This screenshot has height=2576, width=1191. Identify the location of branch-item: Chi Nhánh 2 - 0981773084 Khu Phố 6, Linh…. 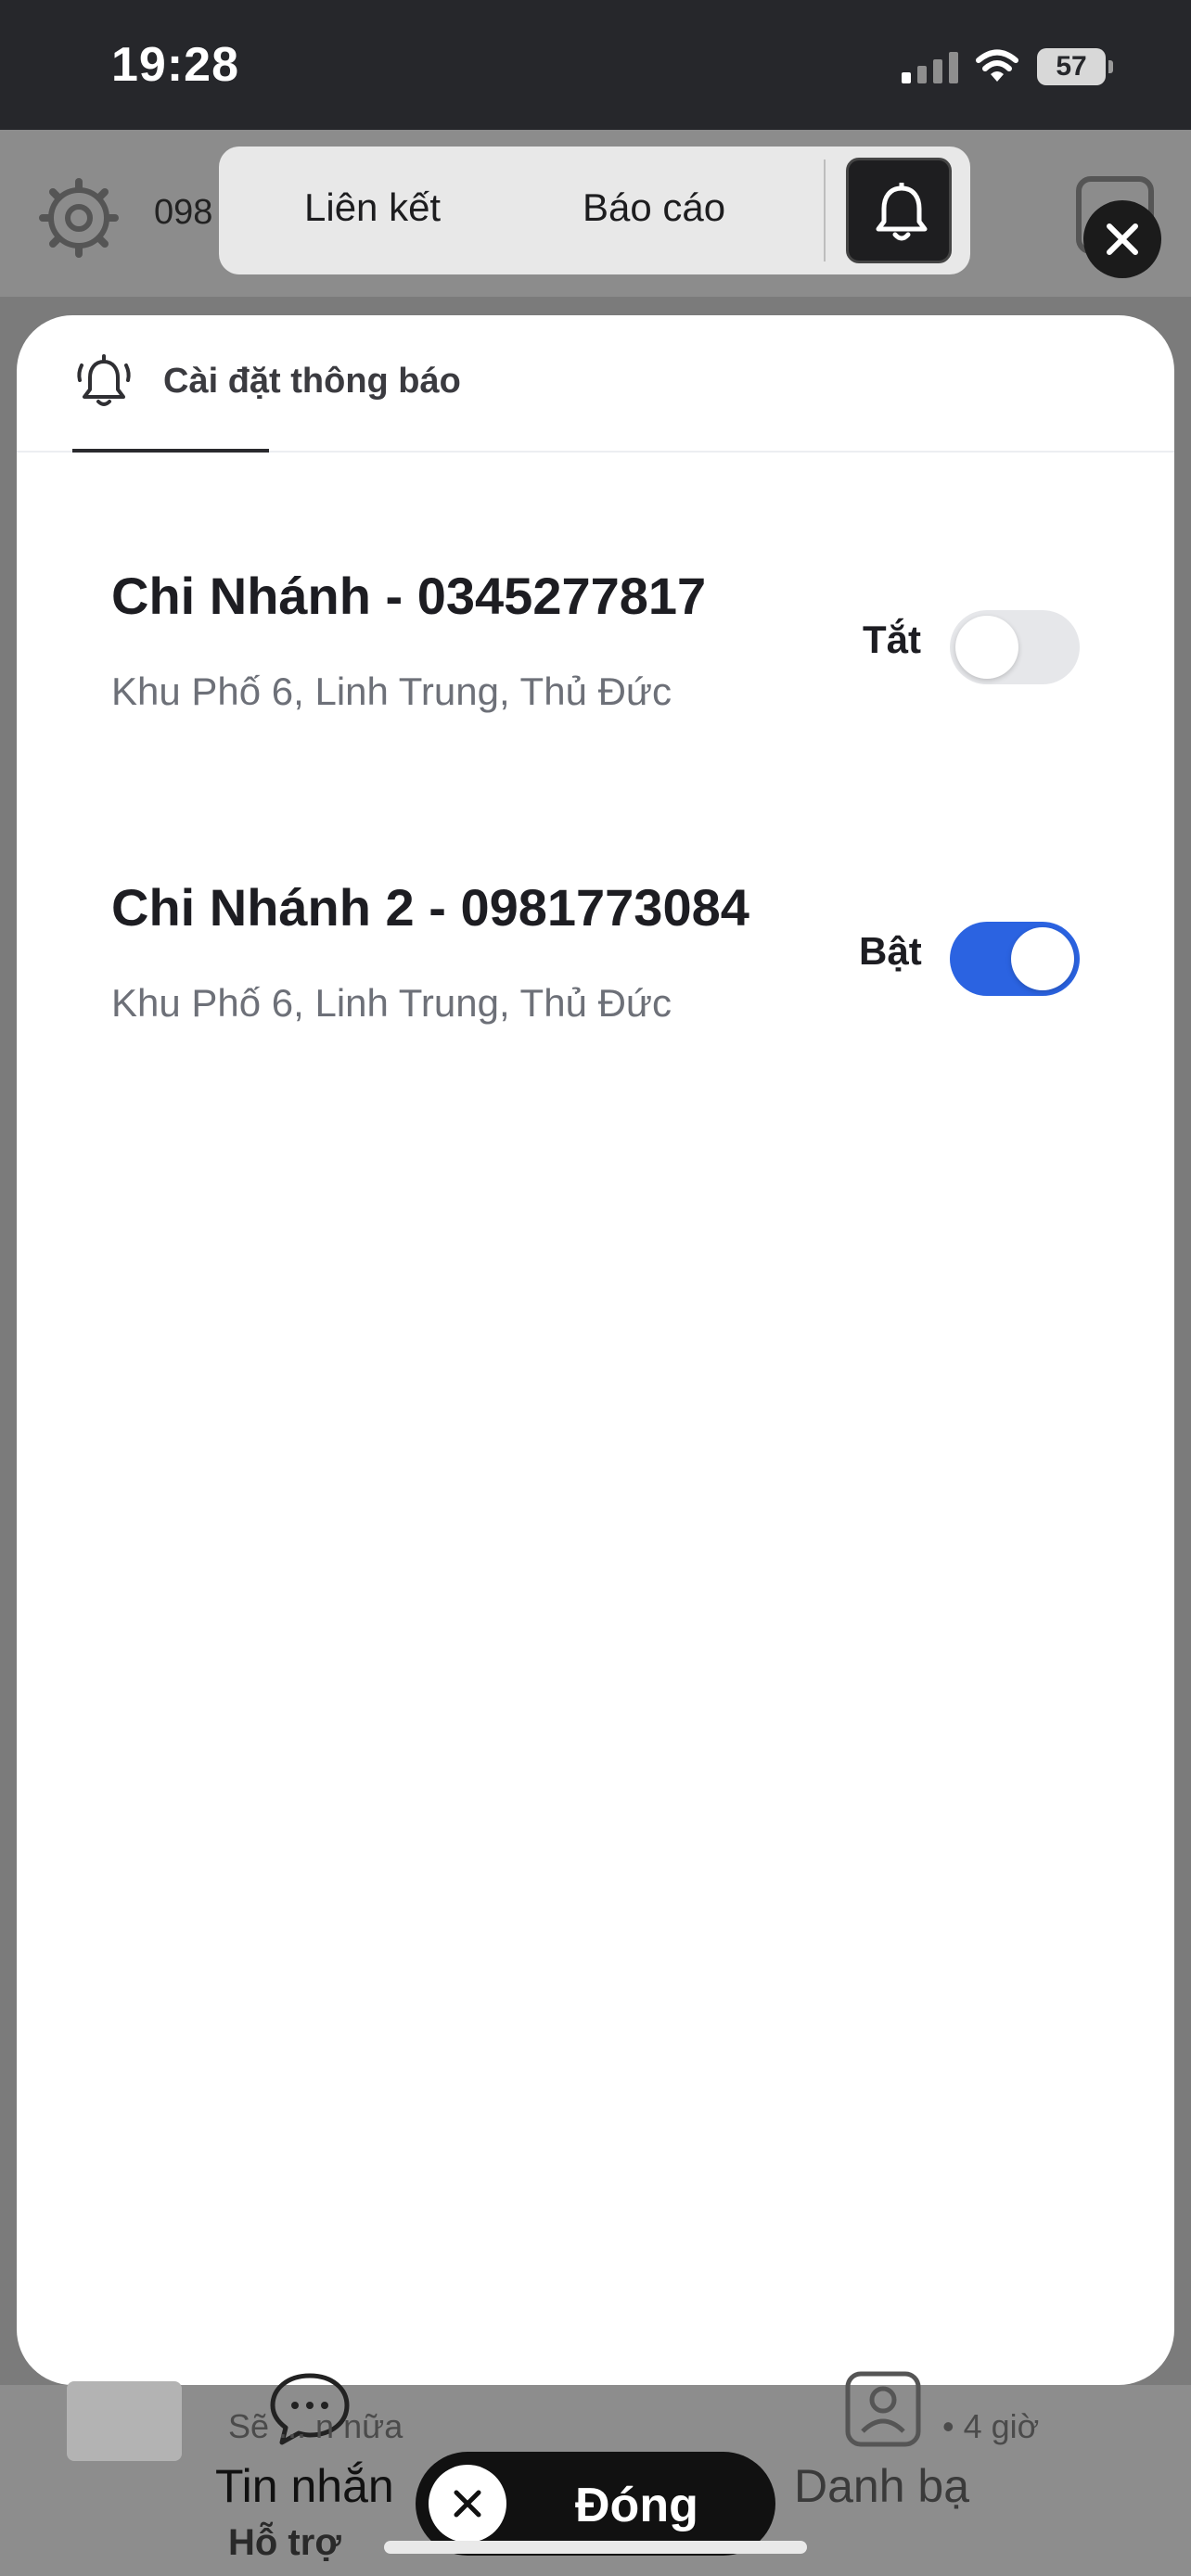
(603, 970).